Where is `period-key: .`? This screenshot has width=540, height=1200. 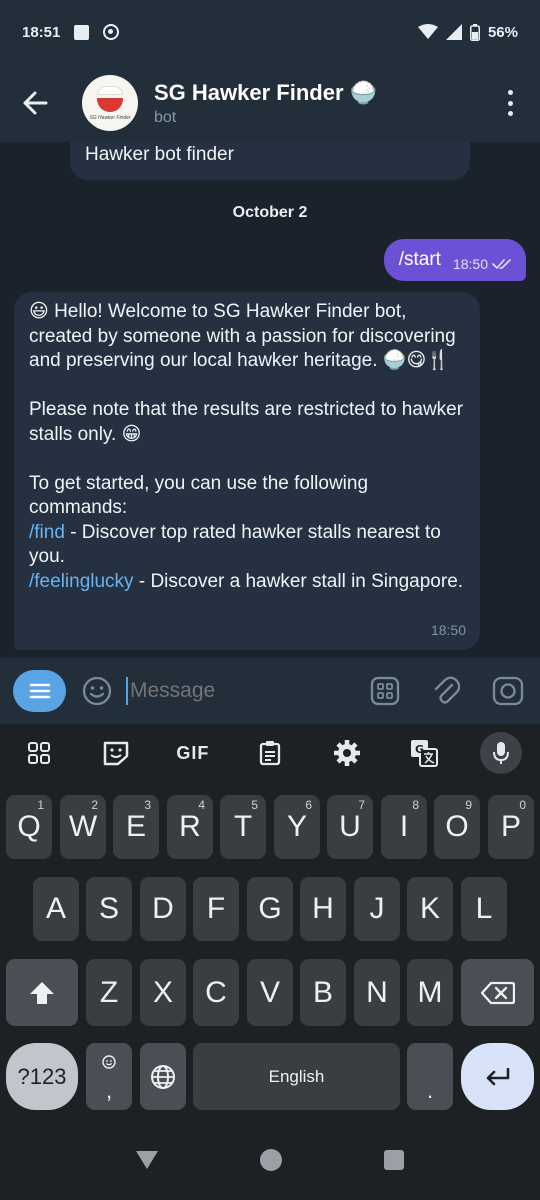 period-key: . is located at coordinates (430, 1076).